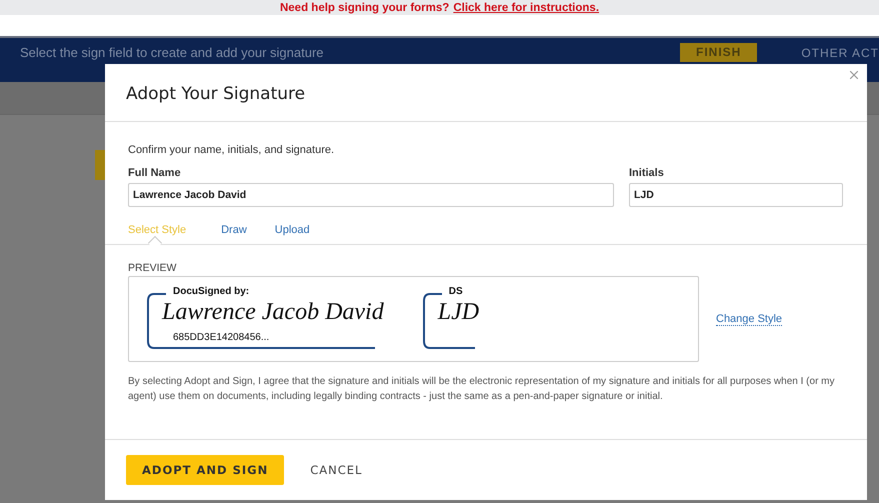  Describe the element at coordinates (486, 93) in the screenshot. I see `dialog-title: Adopt Your Signature` at that location.